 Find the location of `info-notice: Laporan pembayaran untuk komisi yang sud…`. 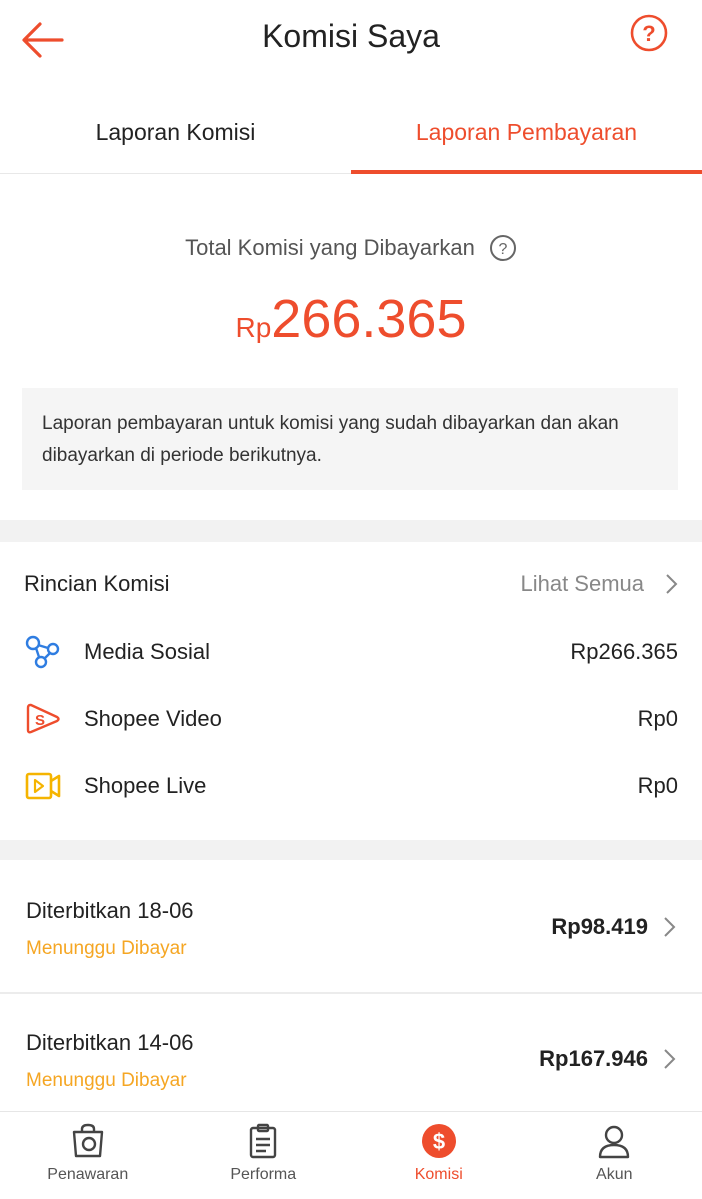

info-notice: Laporan pembayaran untuk komisi yang sud… is located at coordinates (350, 439).